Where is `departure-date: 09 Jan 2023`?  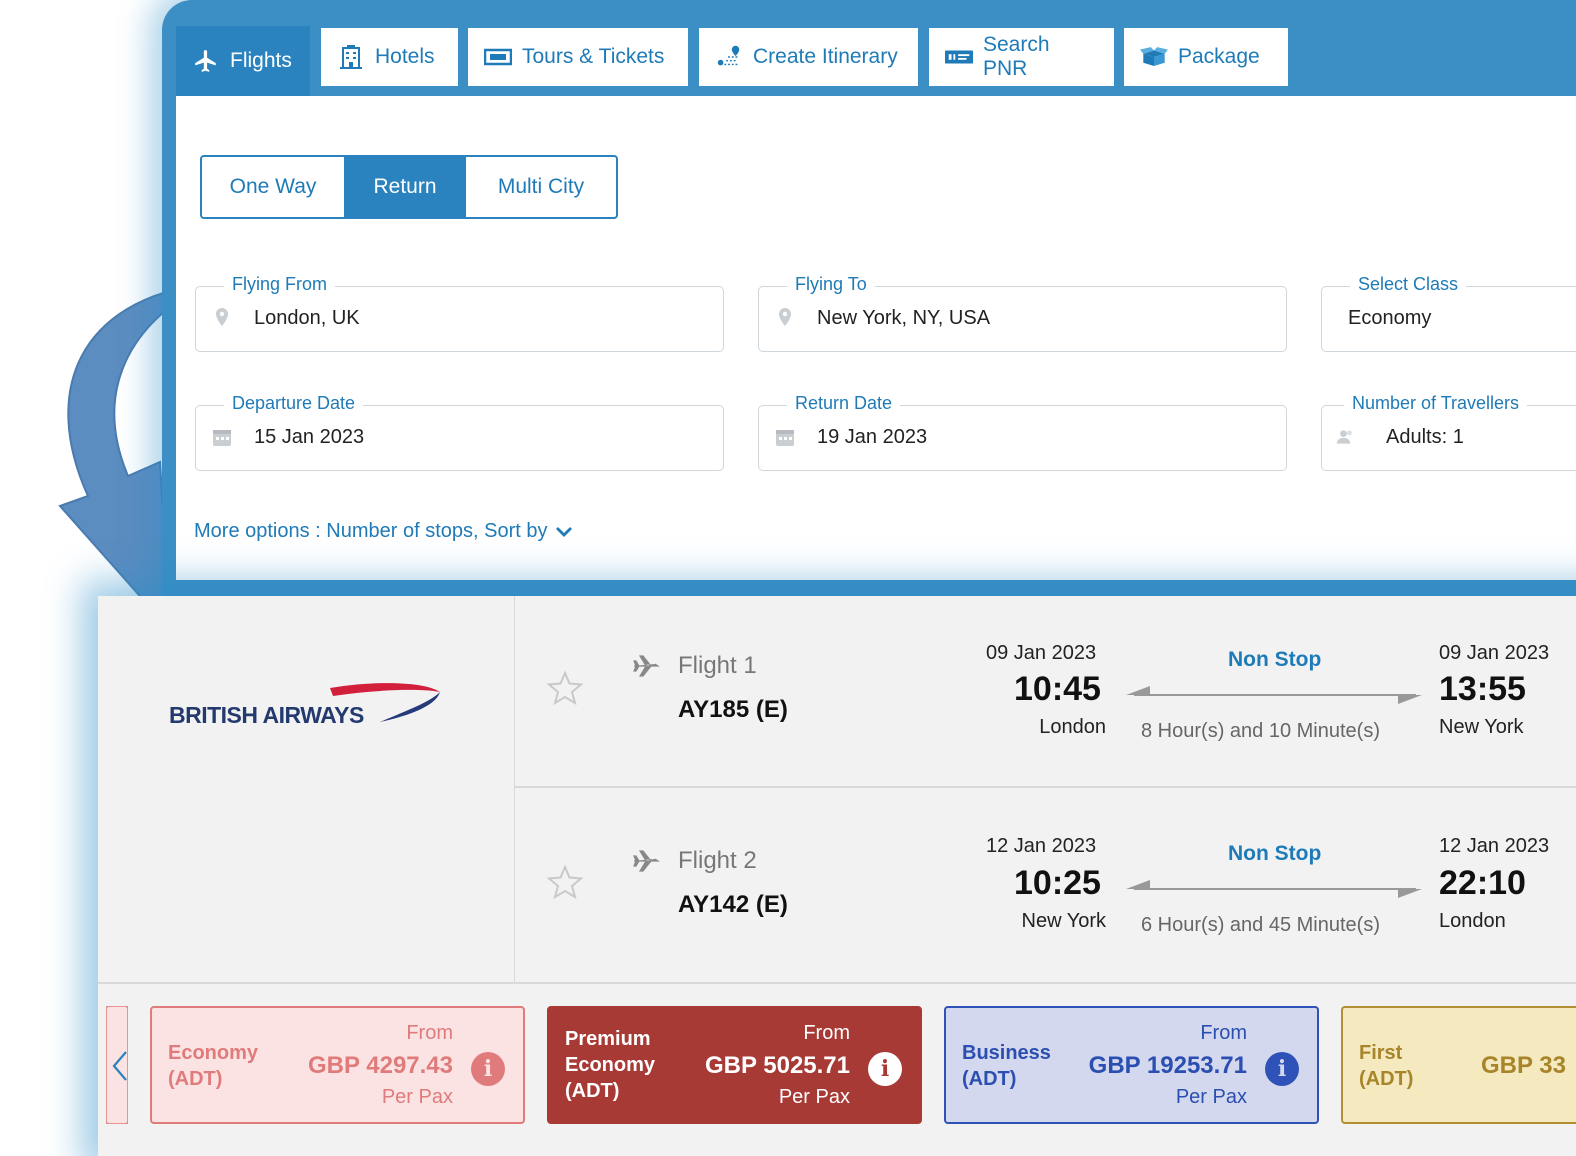 departure-date: 09 Jan 2023 is located at coordinates (1041, 653).